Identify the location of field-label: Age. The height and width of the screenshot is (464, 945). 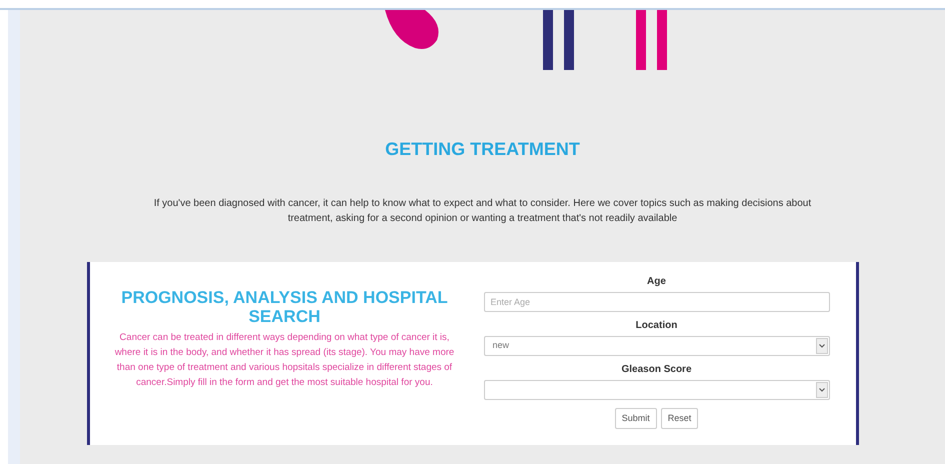
(656, 282).